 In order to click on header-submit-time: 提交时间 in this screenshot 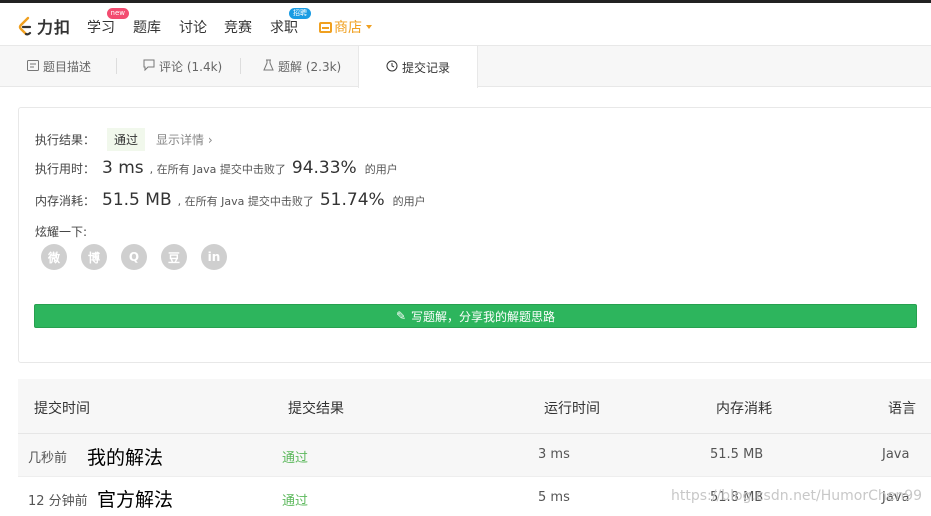, I will do `click(62, 409)`.